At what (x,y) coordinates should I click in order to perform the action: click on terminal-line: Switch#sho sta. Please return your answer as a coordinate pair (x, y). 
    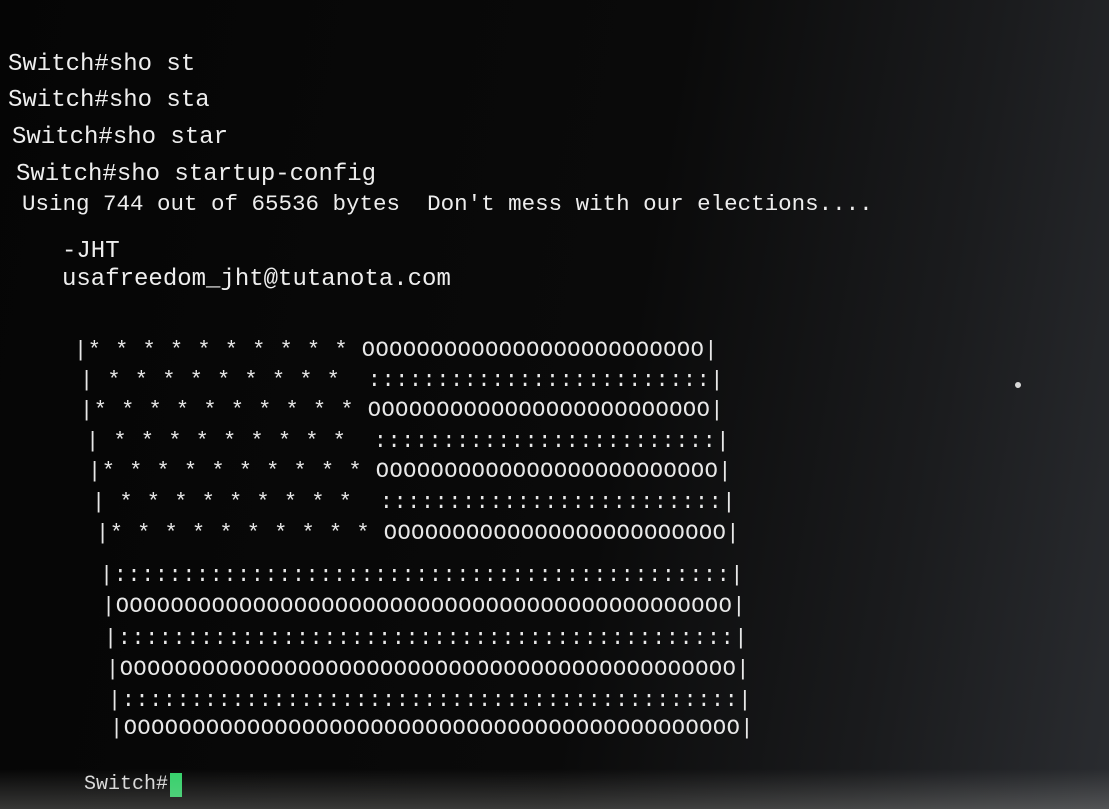
    Looking at the image, I should click on (109, 100).